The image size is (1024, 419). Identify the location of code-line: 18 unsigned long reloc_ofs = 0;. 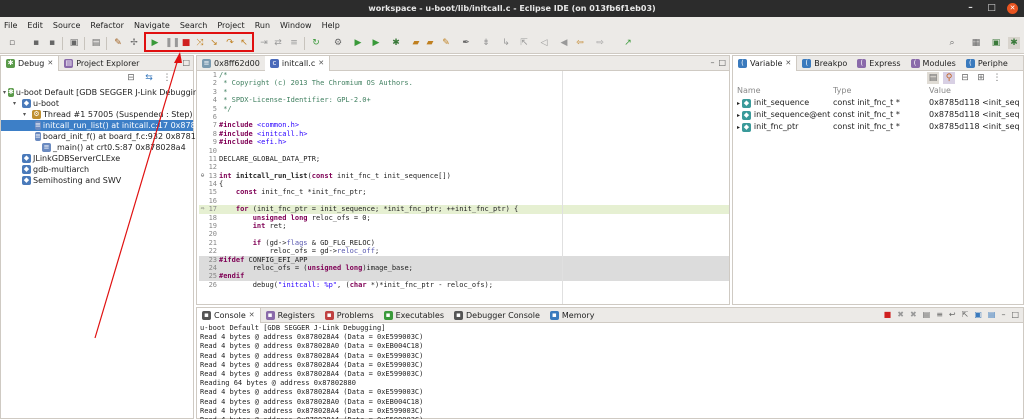
(464, 218).